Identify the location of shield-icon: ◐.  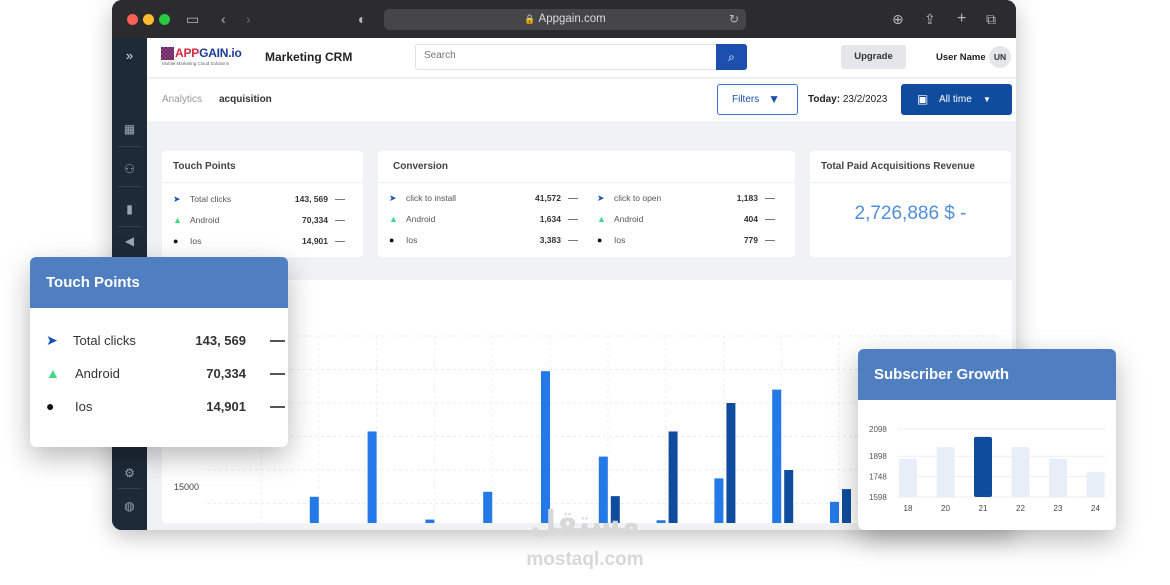
(362, 19).